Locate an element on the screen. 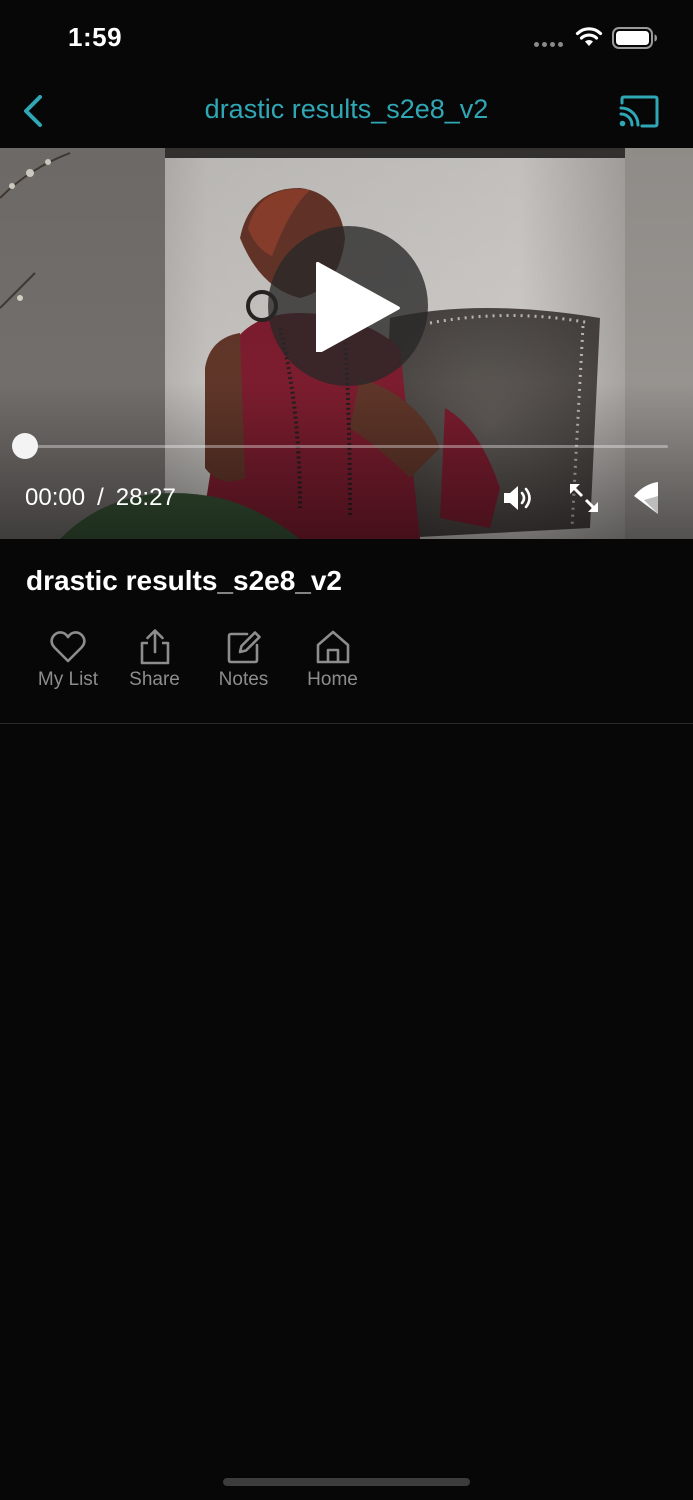  my-list-button: My List is located at coordinates (68, 659).